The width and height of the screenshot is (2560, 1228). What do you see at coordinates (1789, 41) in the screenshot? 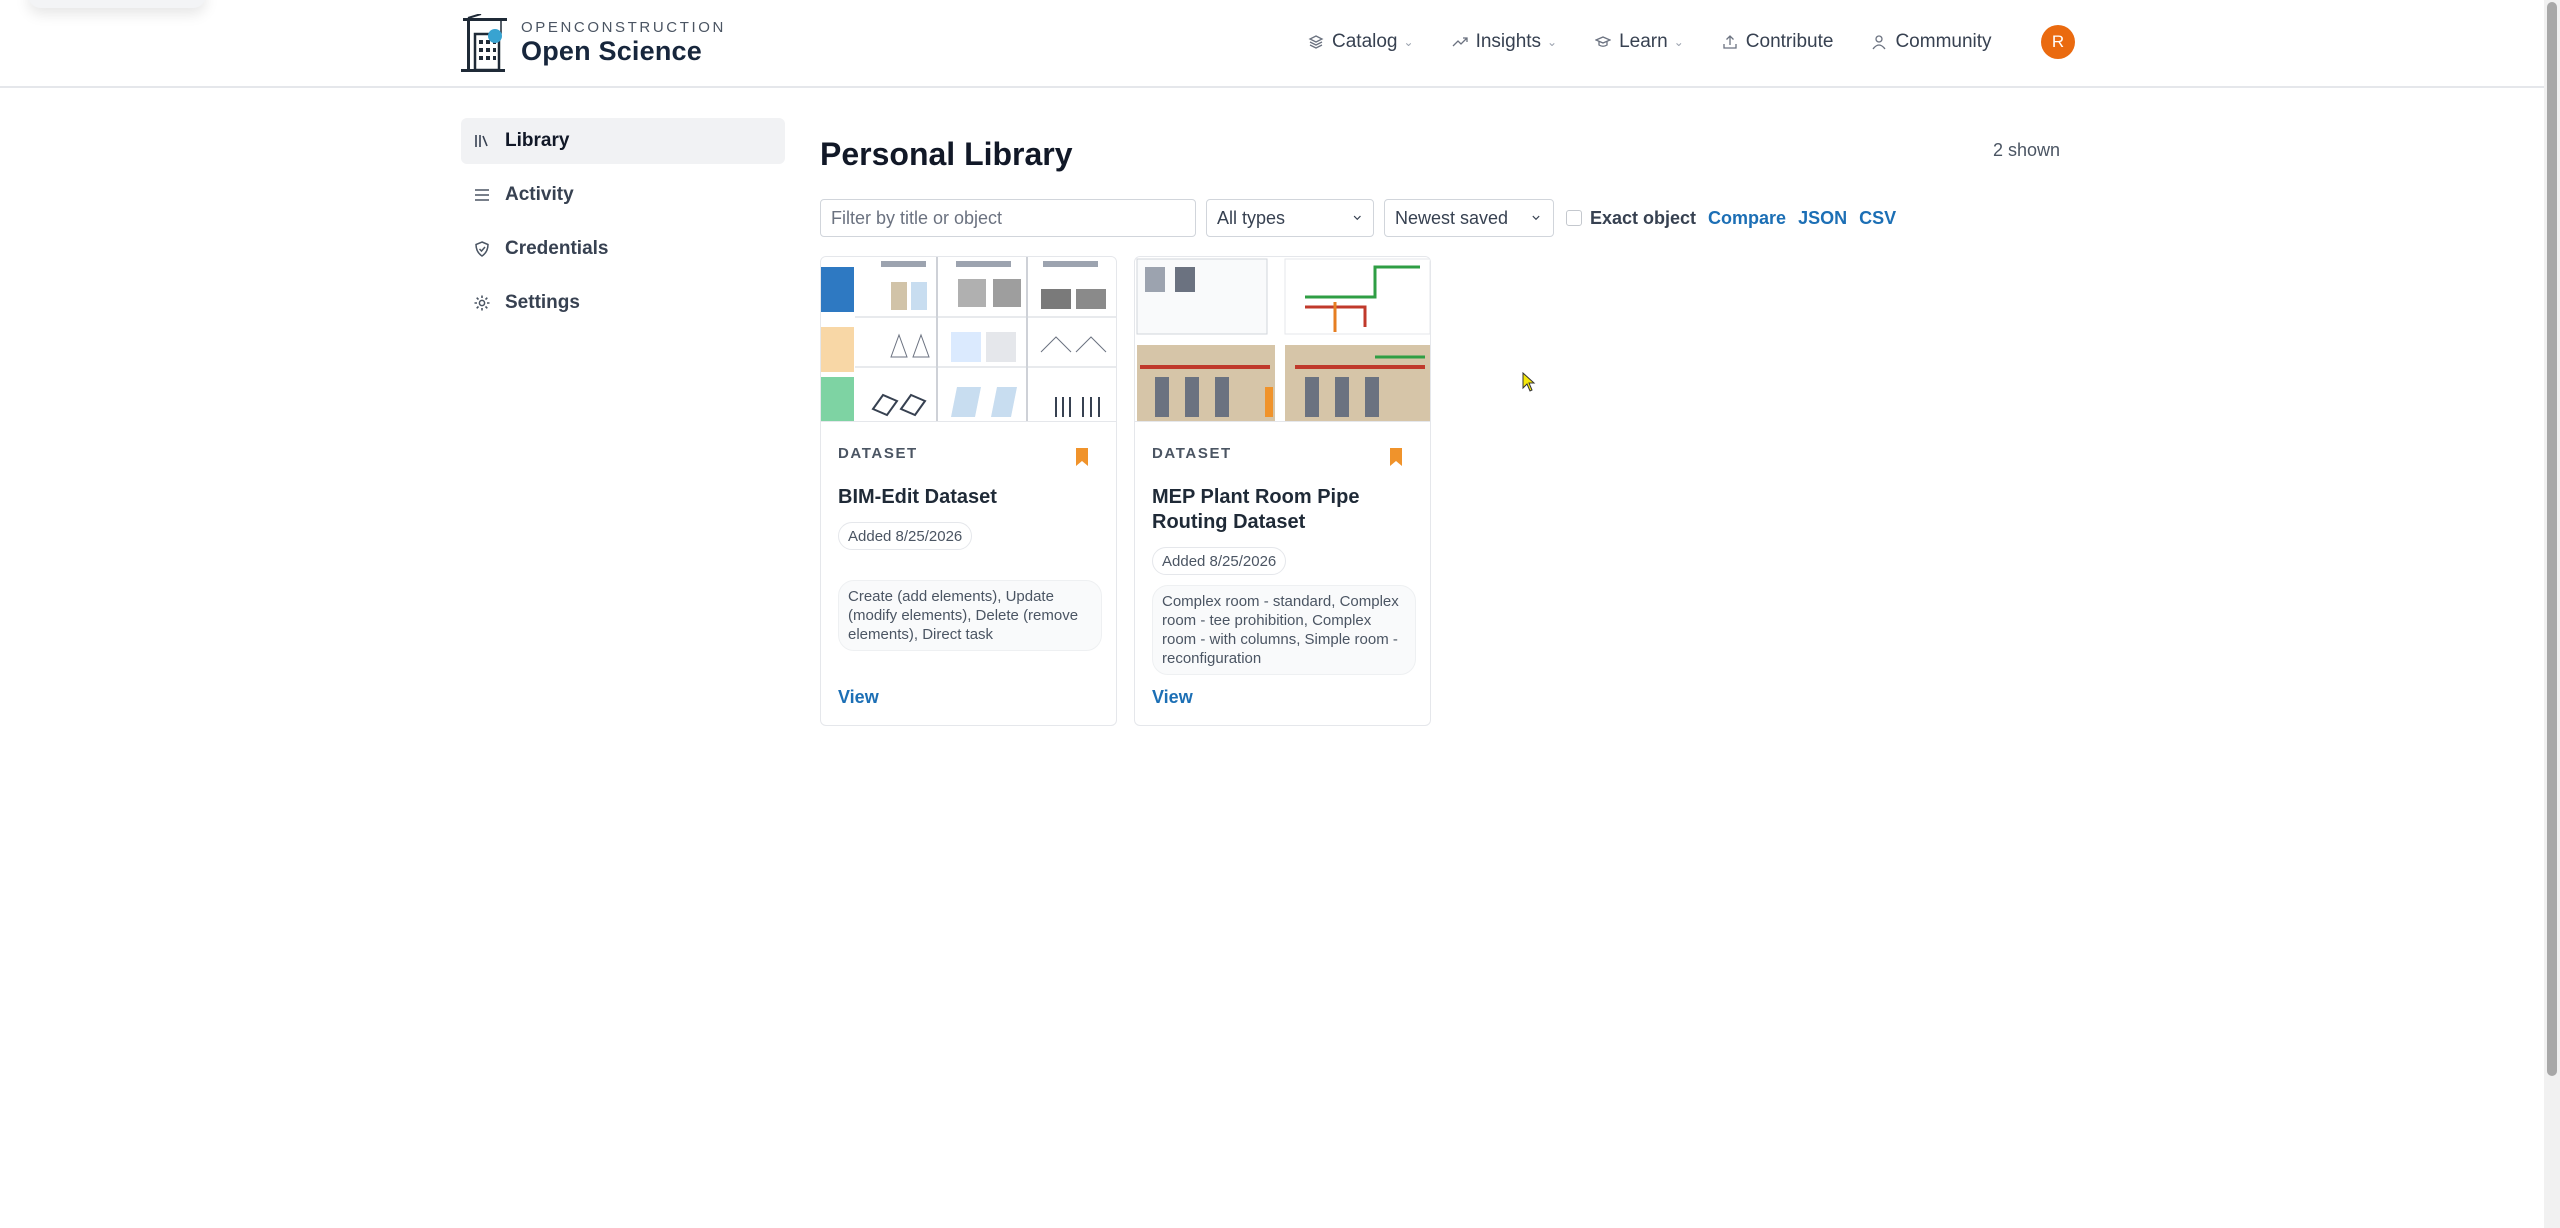
I see `nav-label: Contribute` at bounding box center [1789, 41].